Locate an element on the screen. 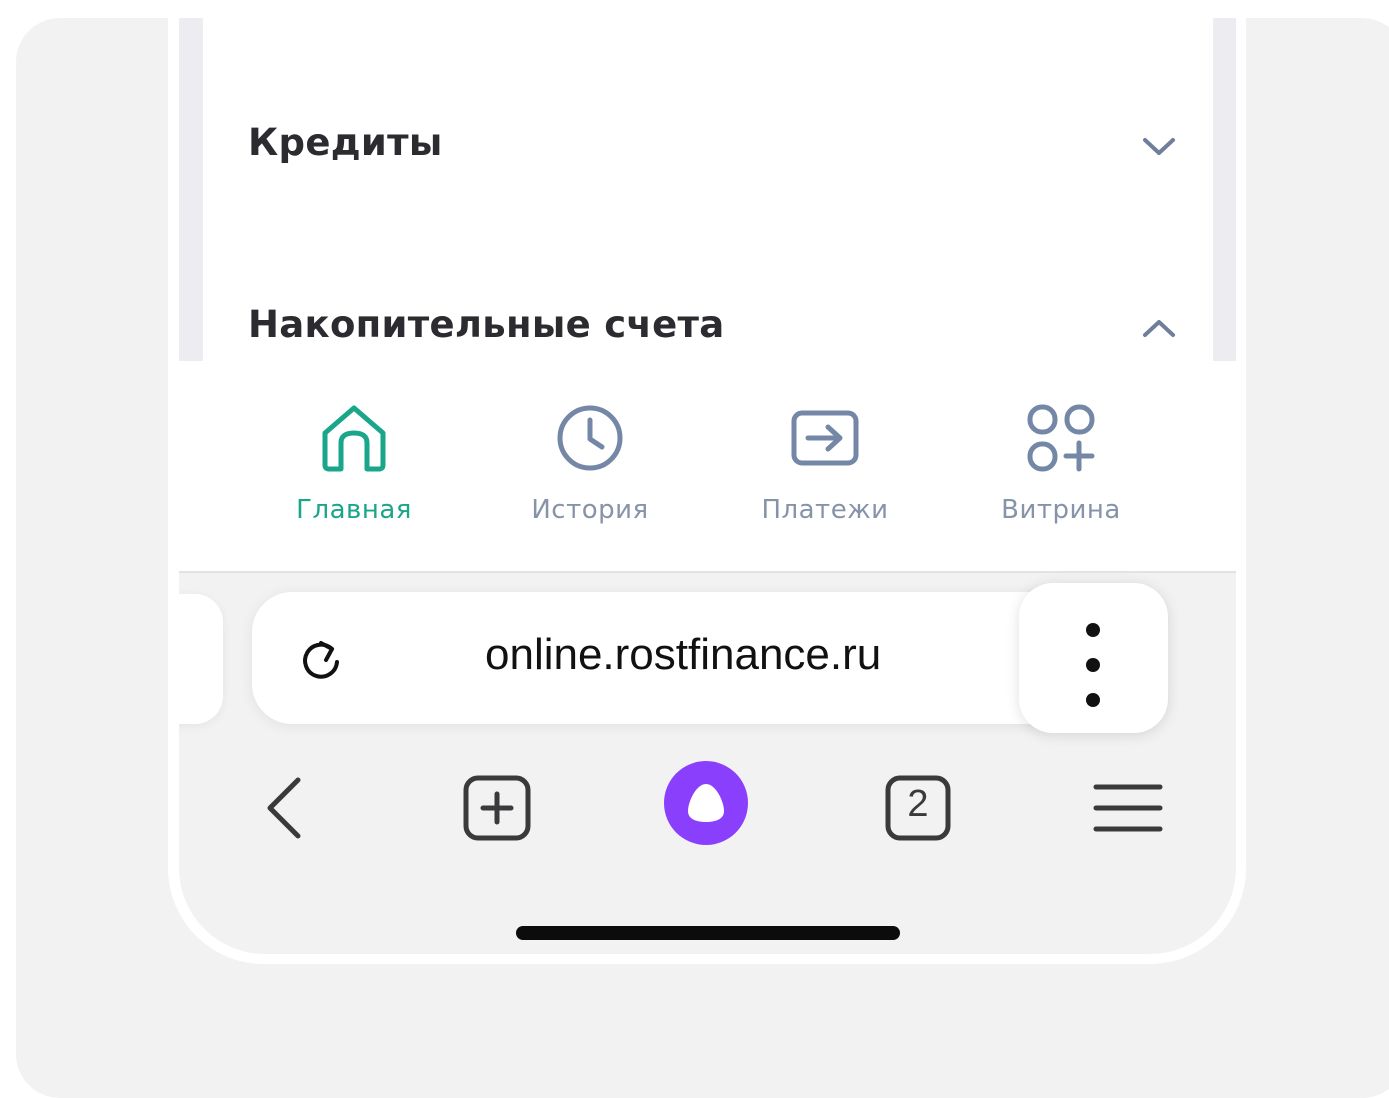 This screenshot has height=1098, width=1389. more-vertical-icon is located at coordinates (1093, 630).